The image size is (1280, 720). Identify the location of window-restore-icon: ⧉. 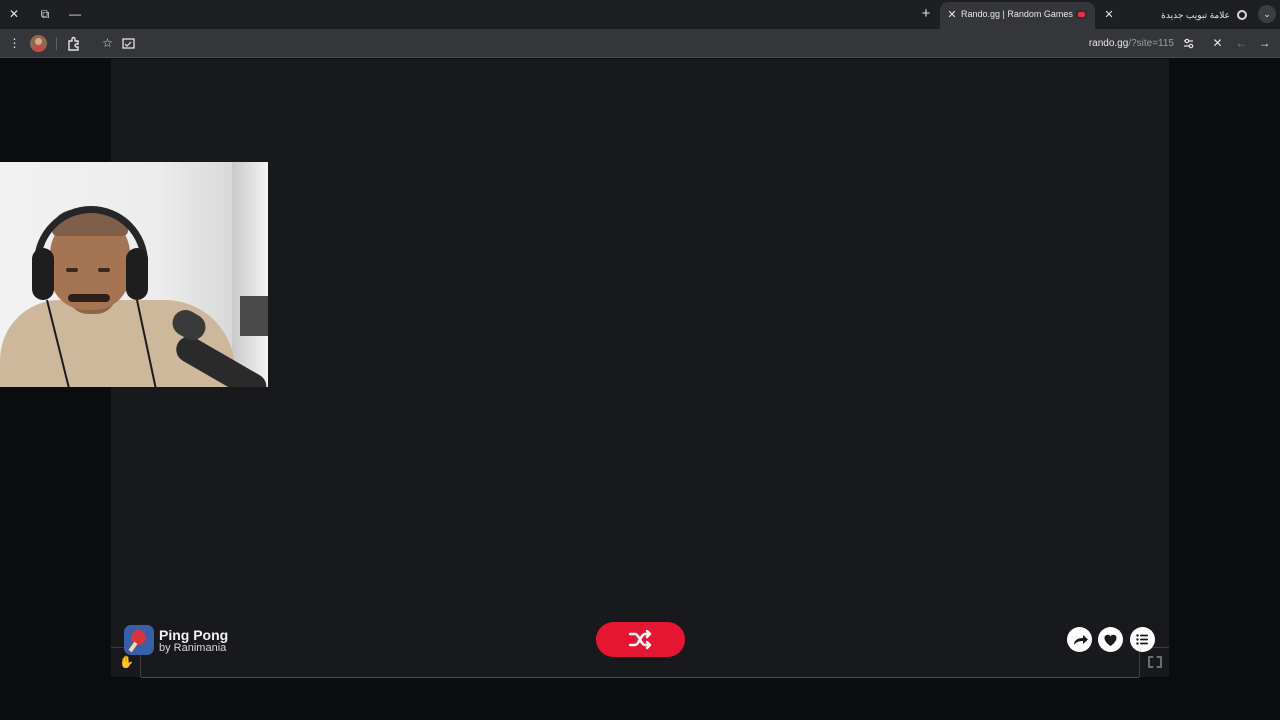
(45, 14).